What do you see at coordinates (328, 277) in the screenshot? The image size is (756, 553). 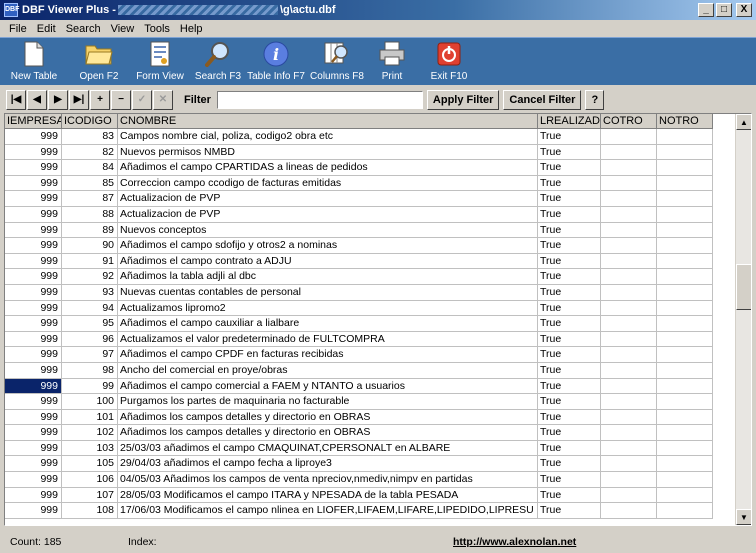 I see `table-cell: Añadimos la tabla adjli al dbc` at bounding box center [328, 277].